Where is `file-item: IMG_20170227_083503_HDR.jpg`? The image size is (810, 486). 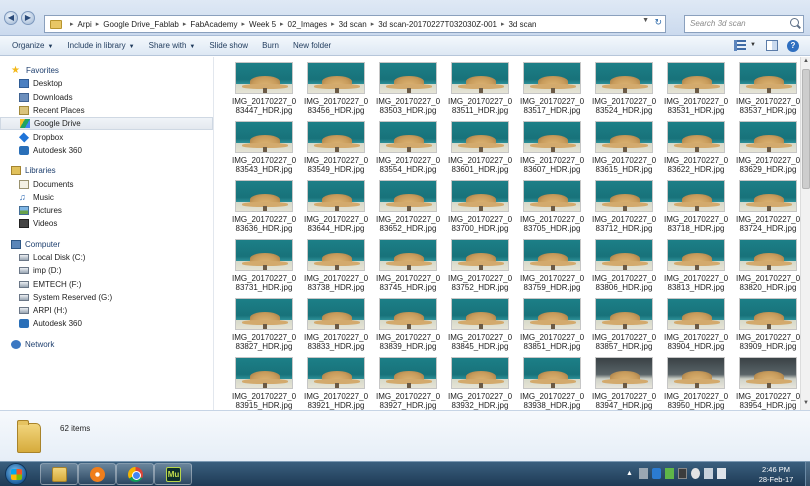 file-item: IMG_20170227_083503_HDR.jpg is located at coordinates (408, 91).